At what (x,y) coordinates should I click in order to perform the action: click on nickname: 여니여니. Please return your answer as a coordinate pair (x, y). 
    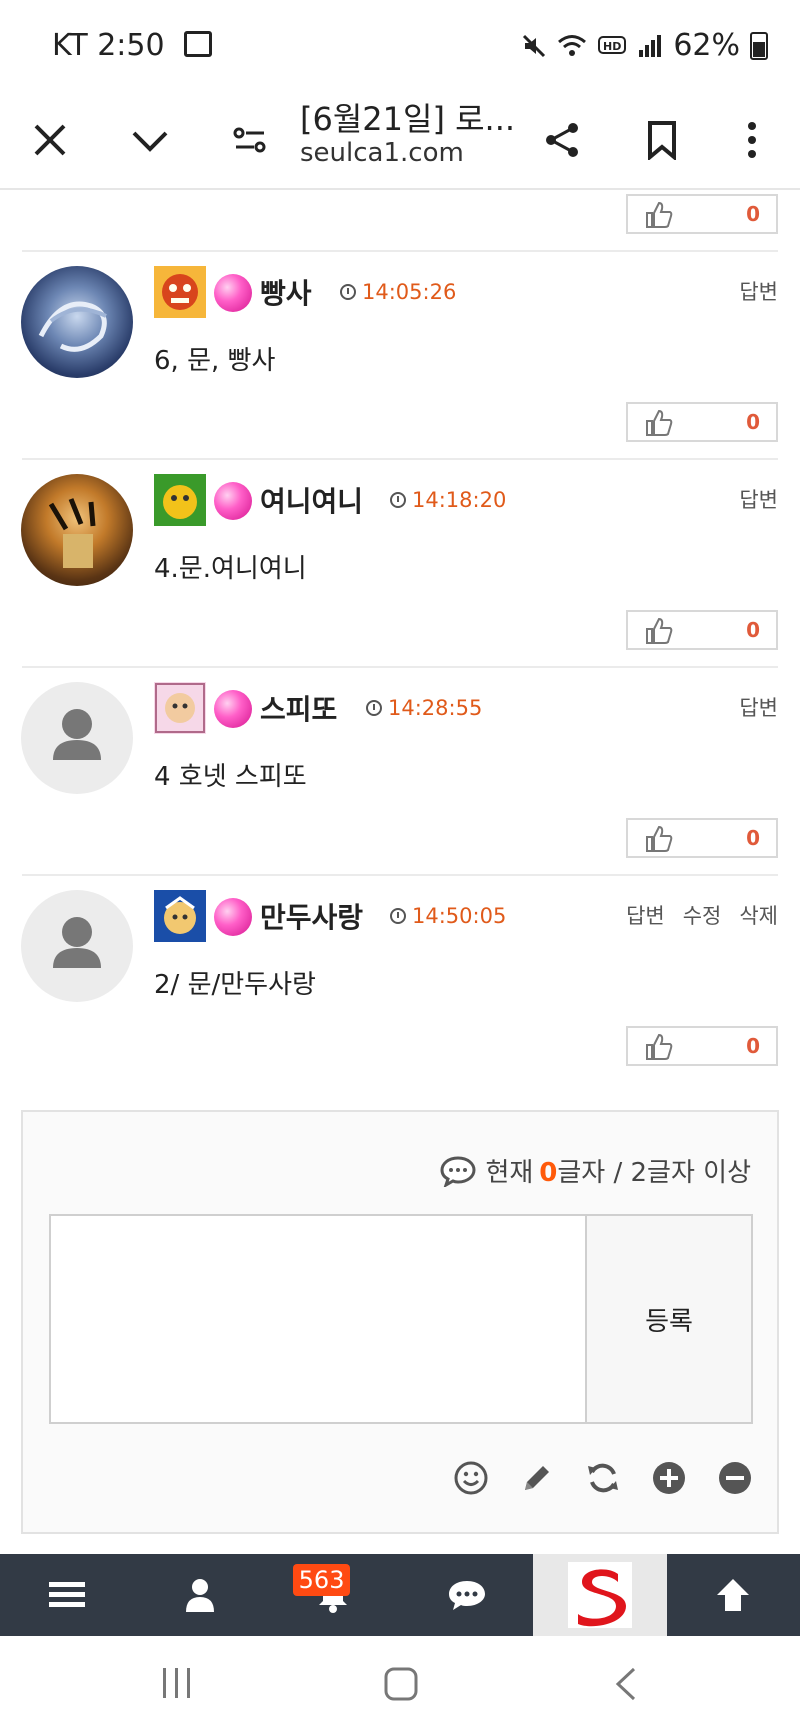
    Looking at the image, I should click on (311, 500).